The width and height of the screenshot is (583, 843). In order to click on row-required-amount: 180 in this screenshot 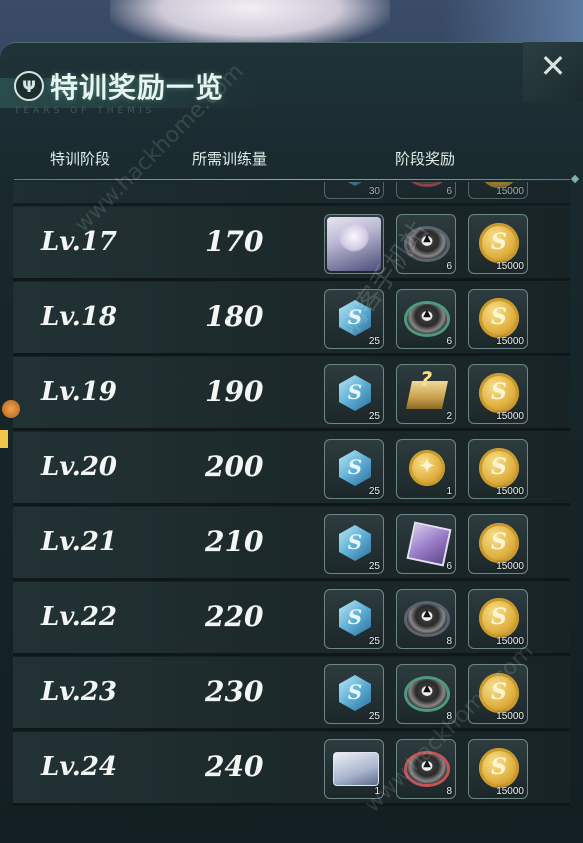, I will do `click(234, 316)`.